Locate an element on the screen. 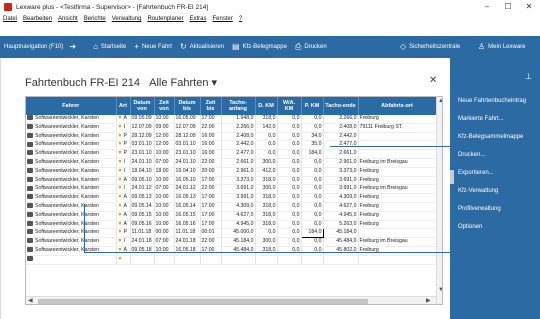 This screenshot has height=319, width=540. drucken-button: ⎙ Drucken is located at coordinates (311, 47).